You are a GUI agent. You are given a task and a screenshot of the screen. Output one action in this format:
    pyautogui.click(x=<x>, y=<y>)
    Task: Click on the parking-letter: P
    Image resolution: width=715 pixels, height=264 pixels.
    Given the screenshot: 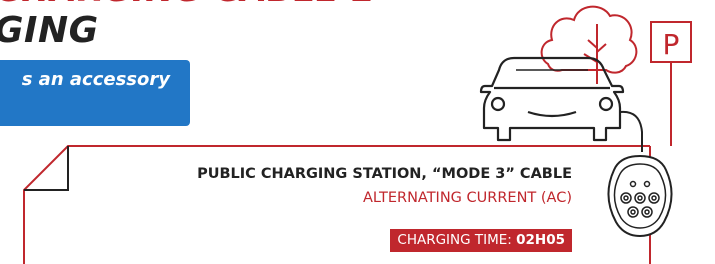 What is the action you would take?
    pyautogui.click(x=671, y=44)
    